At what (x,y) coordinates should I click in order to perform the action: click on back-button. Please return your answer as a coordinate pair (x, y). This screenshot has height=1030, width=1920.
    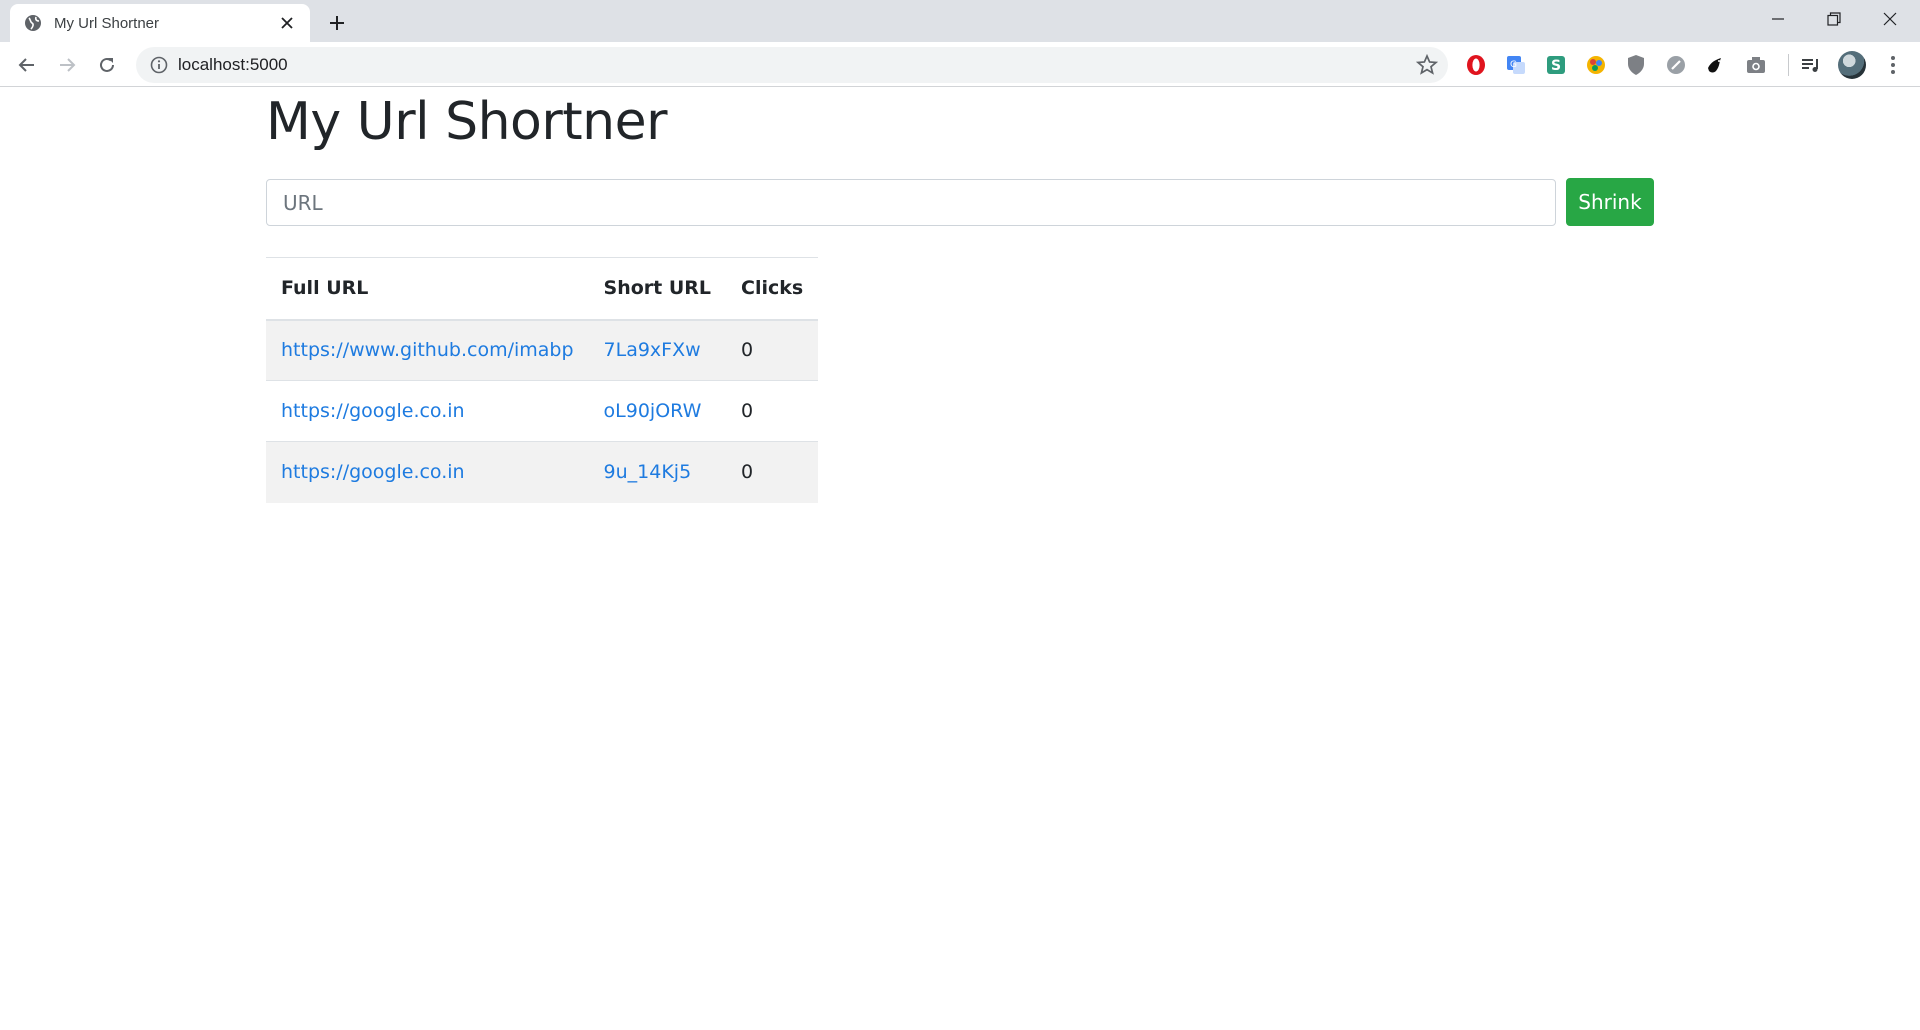
    Looking at the image, I should click on (27, 65).